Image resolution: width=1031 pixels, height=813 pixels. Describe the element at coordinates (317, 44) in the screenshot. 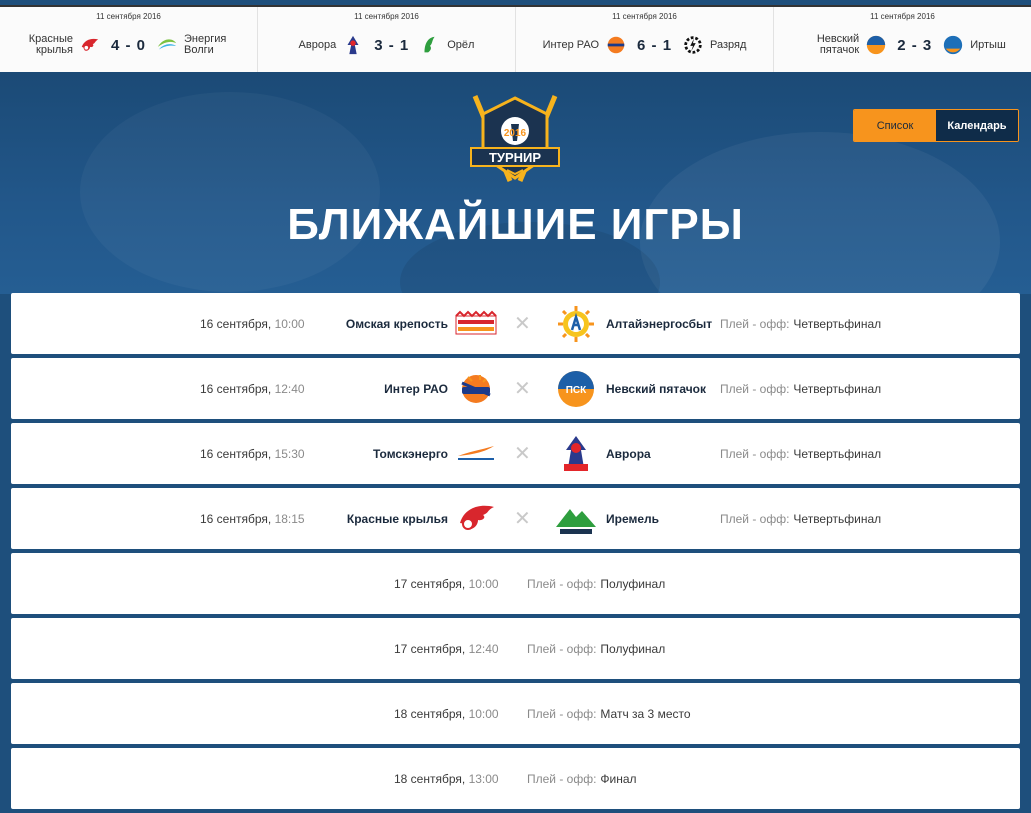

I see `ticker-home-team: Аврора` at that location.